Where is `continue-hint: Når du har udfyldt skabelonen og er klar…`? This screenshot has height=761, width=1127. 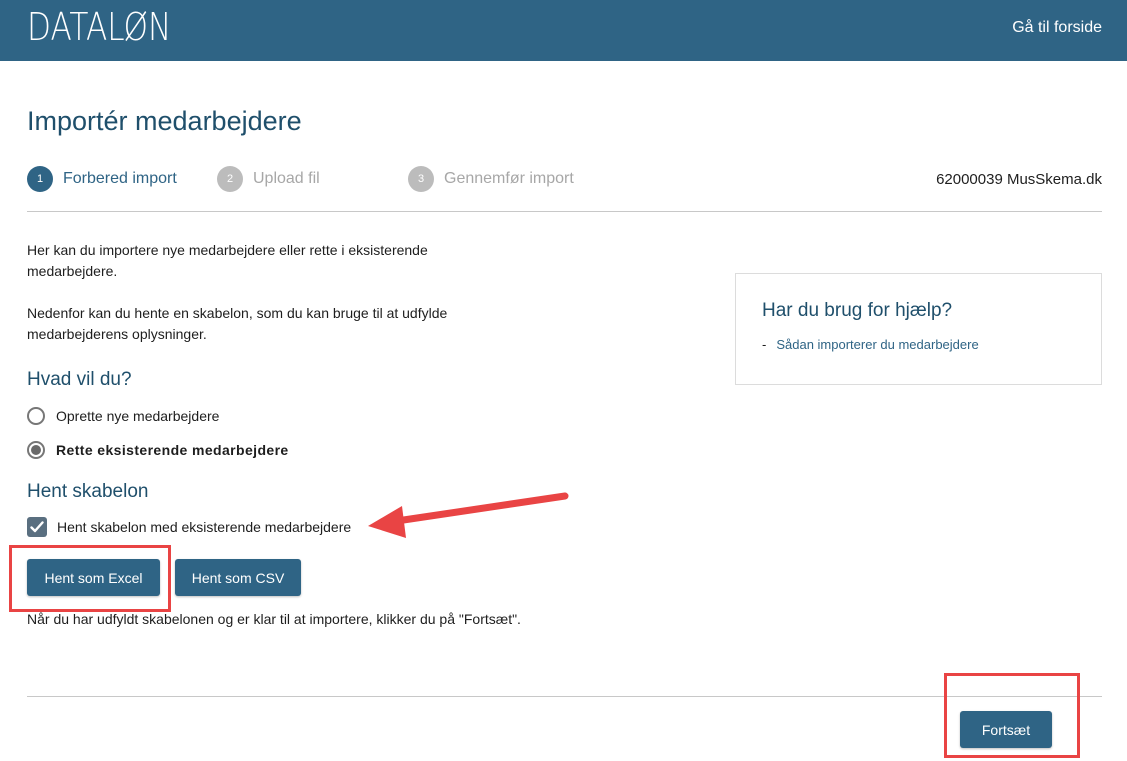 continue-hint: Når du har udfyldt skabelonen og er klar… is located at coordinates (274, 619).